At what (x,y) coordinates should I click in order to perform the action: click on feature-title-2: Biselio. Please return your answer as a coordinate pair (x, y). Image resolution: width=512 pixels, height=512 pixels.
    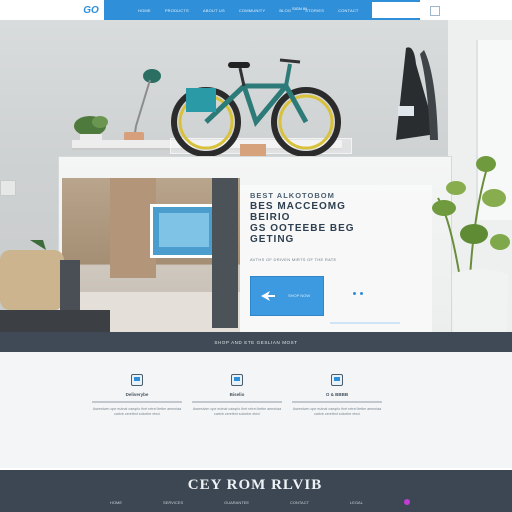
    Looking at the image, I should click on (237, 394).